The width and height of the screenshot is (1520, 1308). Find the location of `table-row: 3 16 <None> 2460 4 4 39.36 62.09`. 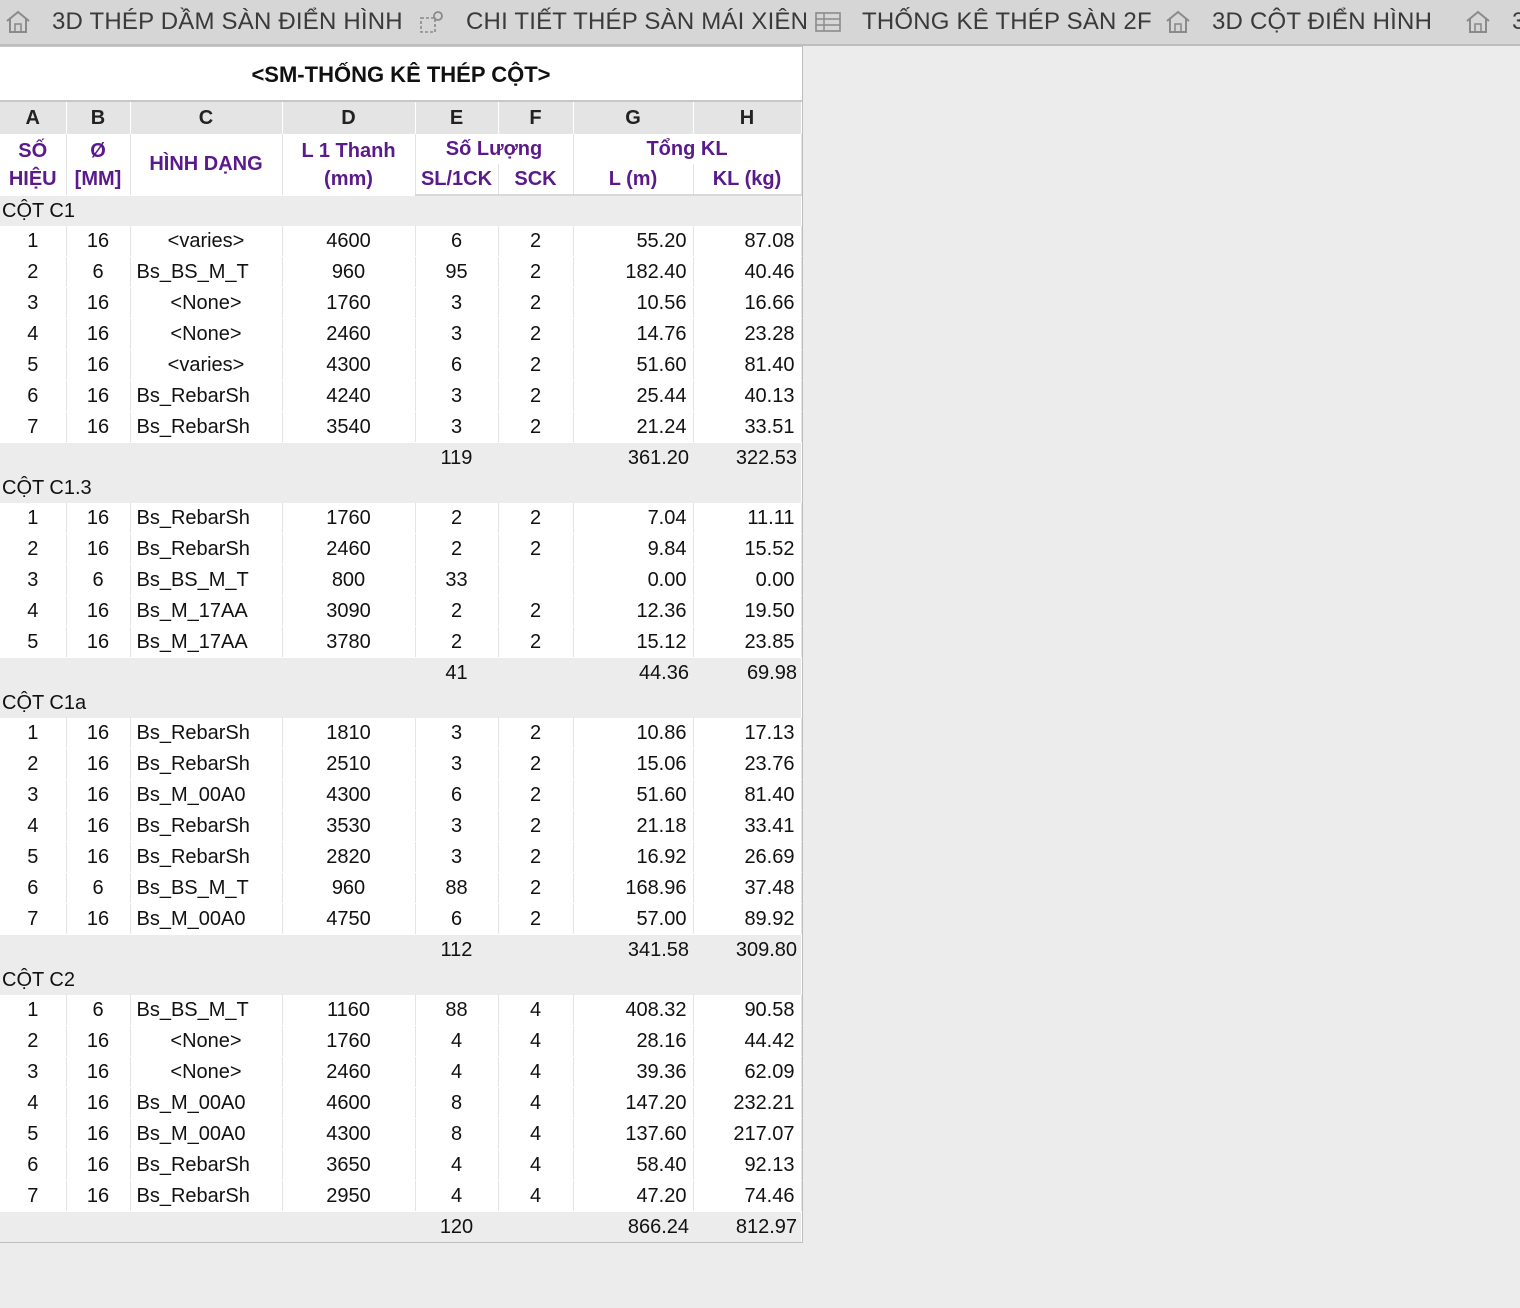

table-row: 3 16 <None> 2460 4 4 39.36 62.09 is located at coordinates (401, 1072).